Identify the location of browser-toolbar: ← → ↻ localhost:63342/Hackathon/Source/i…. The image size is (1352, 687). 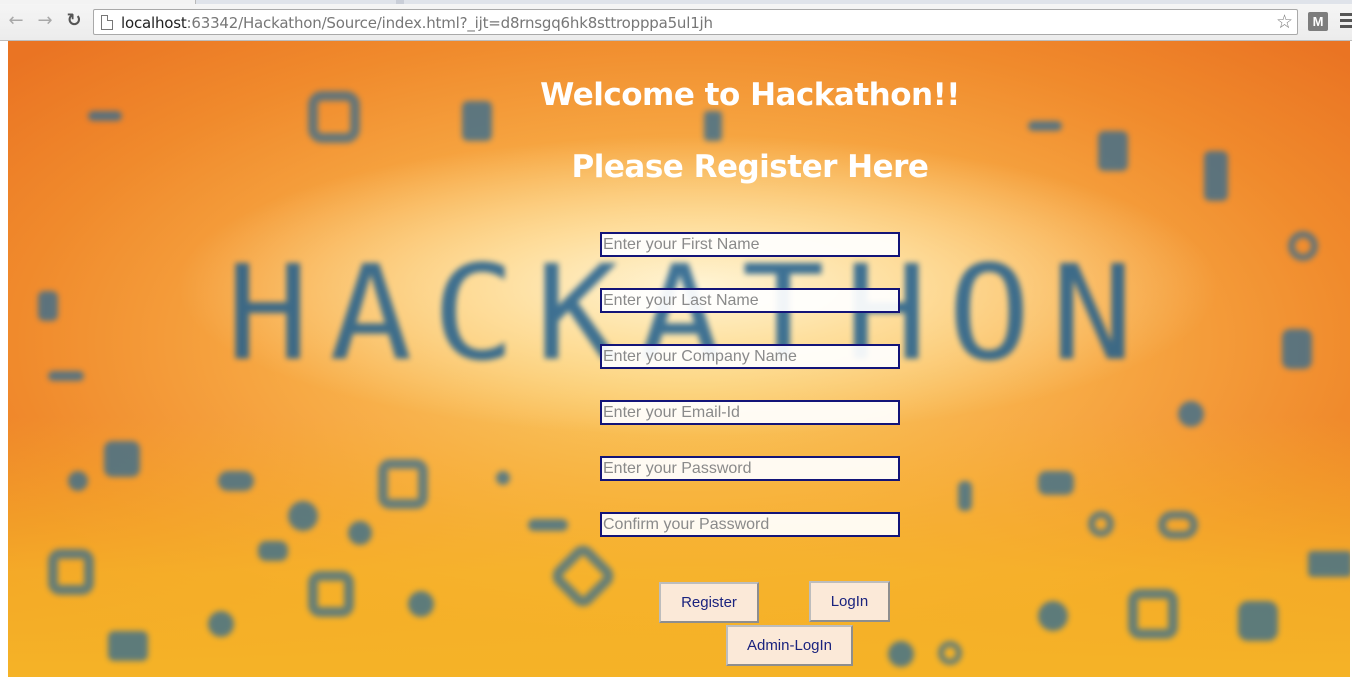
(676, 20).